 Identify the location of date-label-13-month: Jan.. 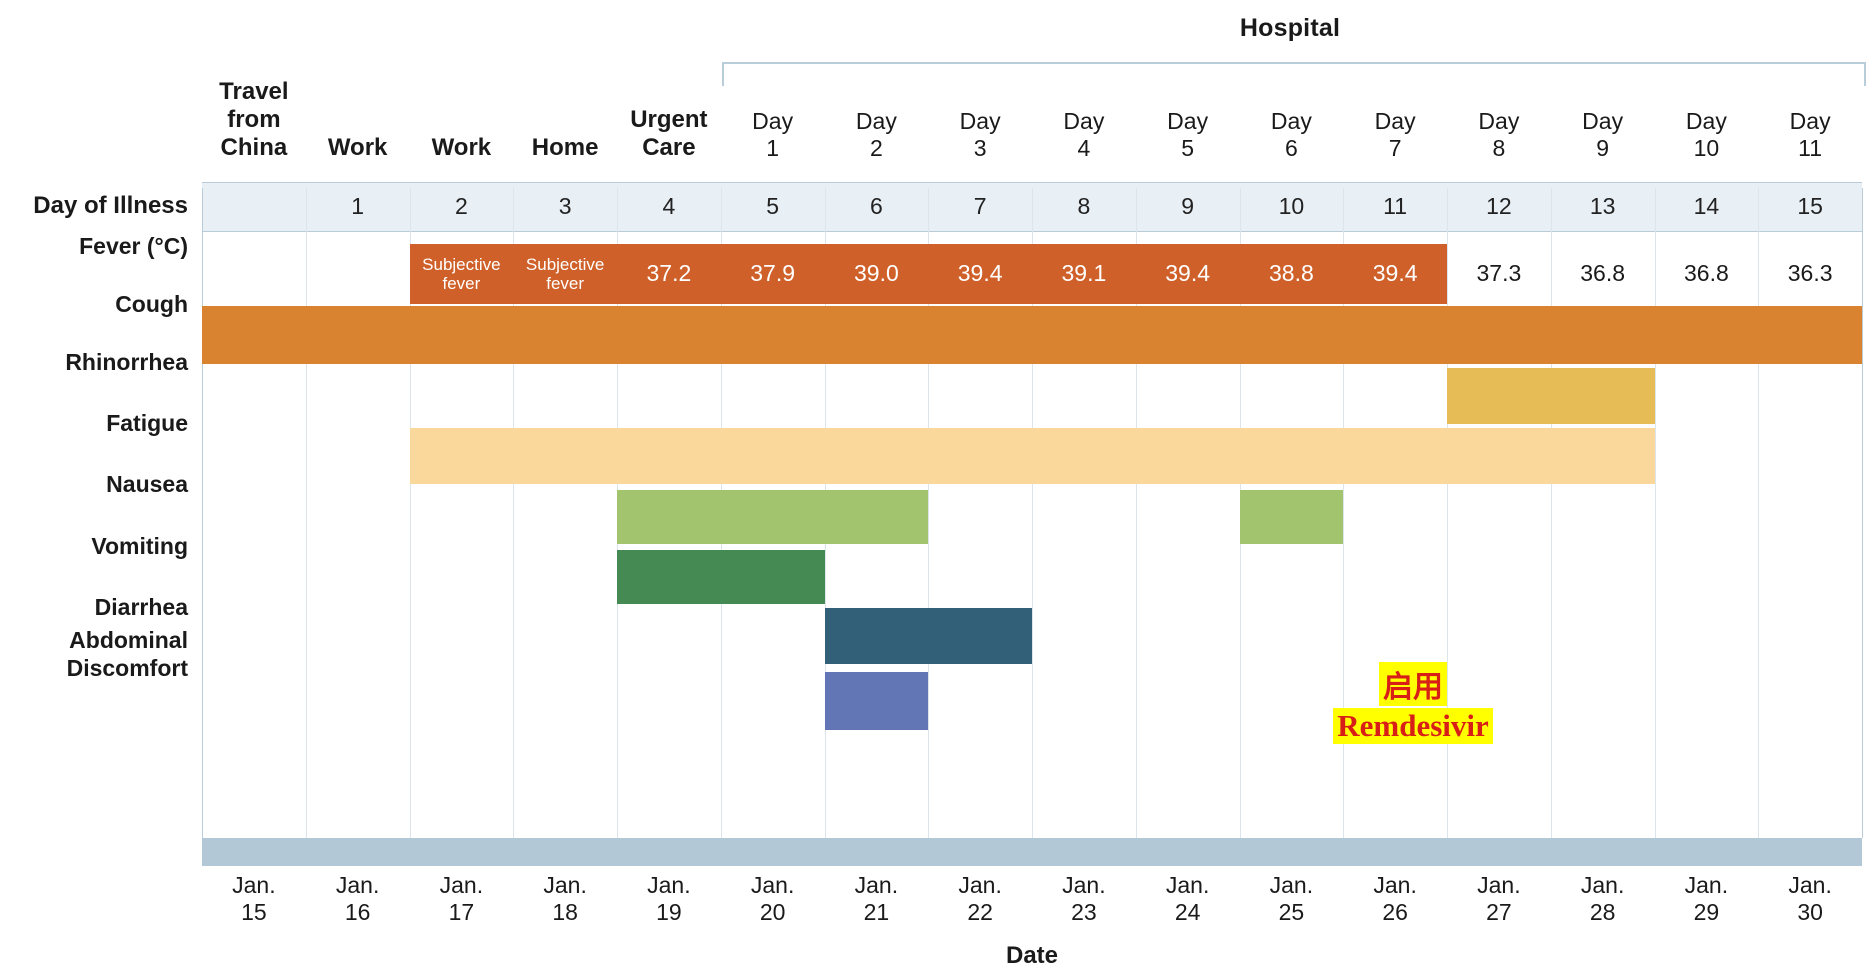
(1602, 885).